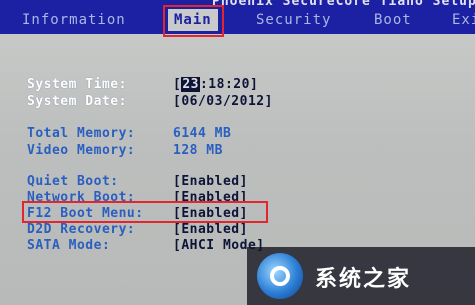  What do you see at coordinates (463, 20) in the screenshot?
I see `tab-exit: Exit` at bounding box center [463, 20].